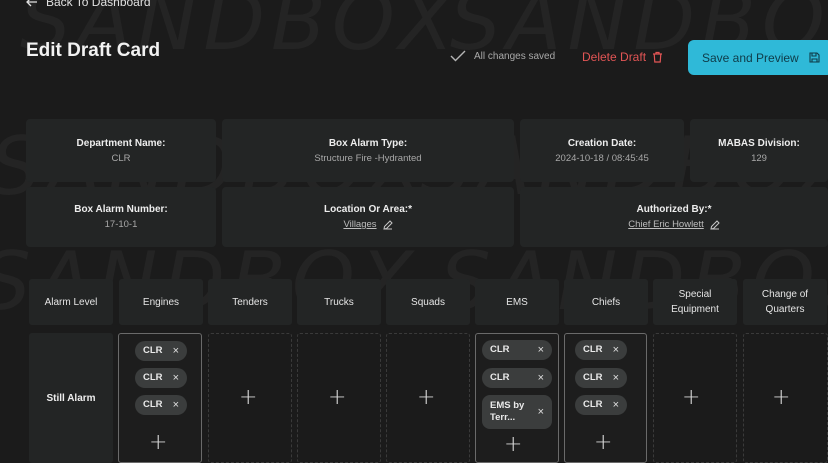 This screenshot has width=828, height=463. I want to click on cell-squads: +, so click(428, 398).